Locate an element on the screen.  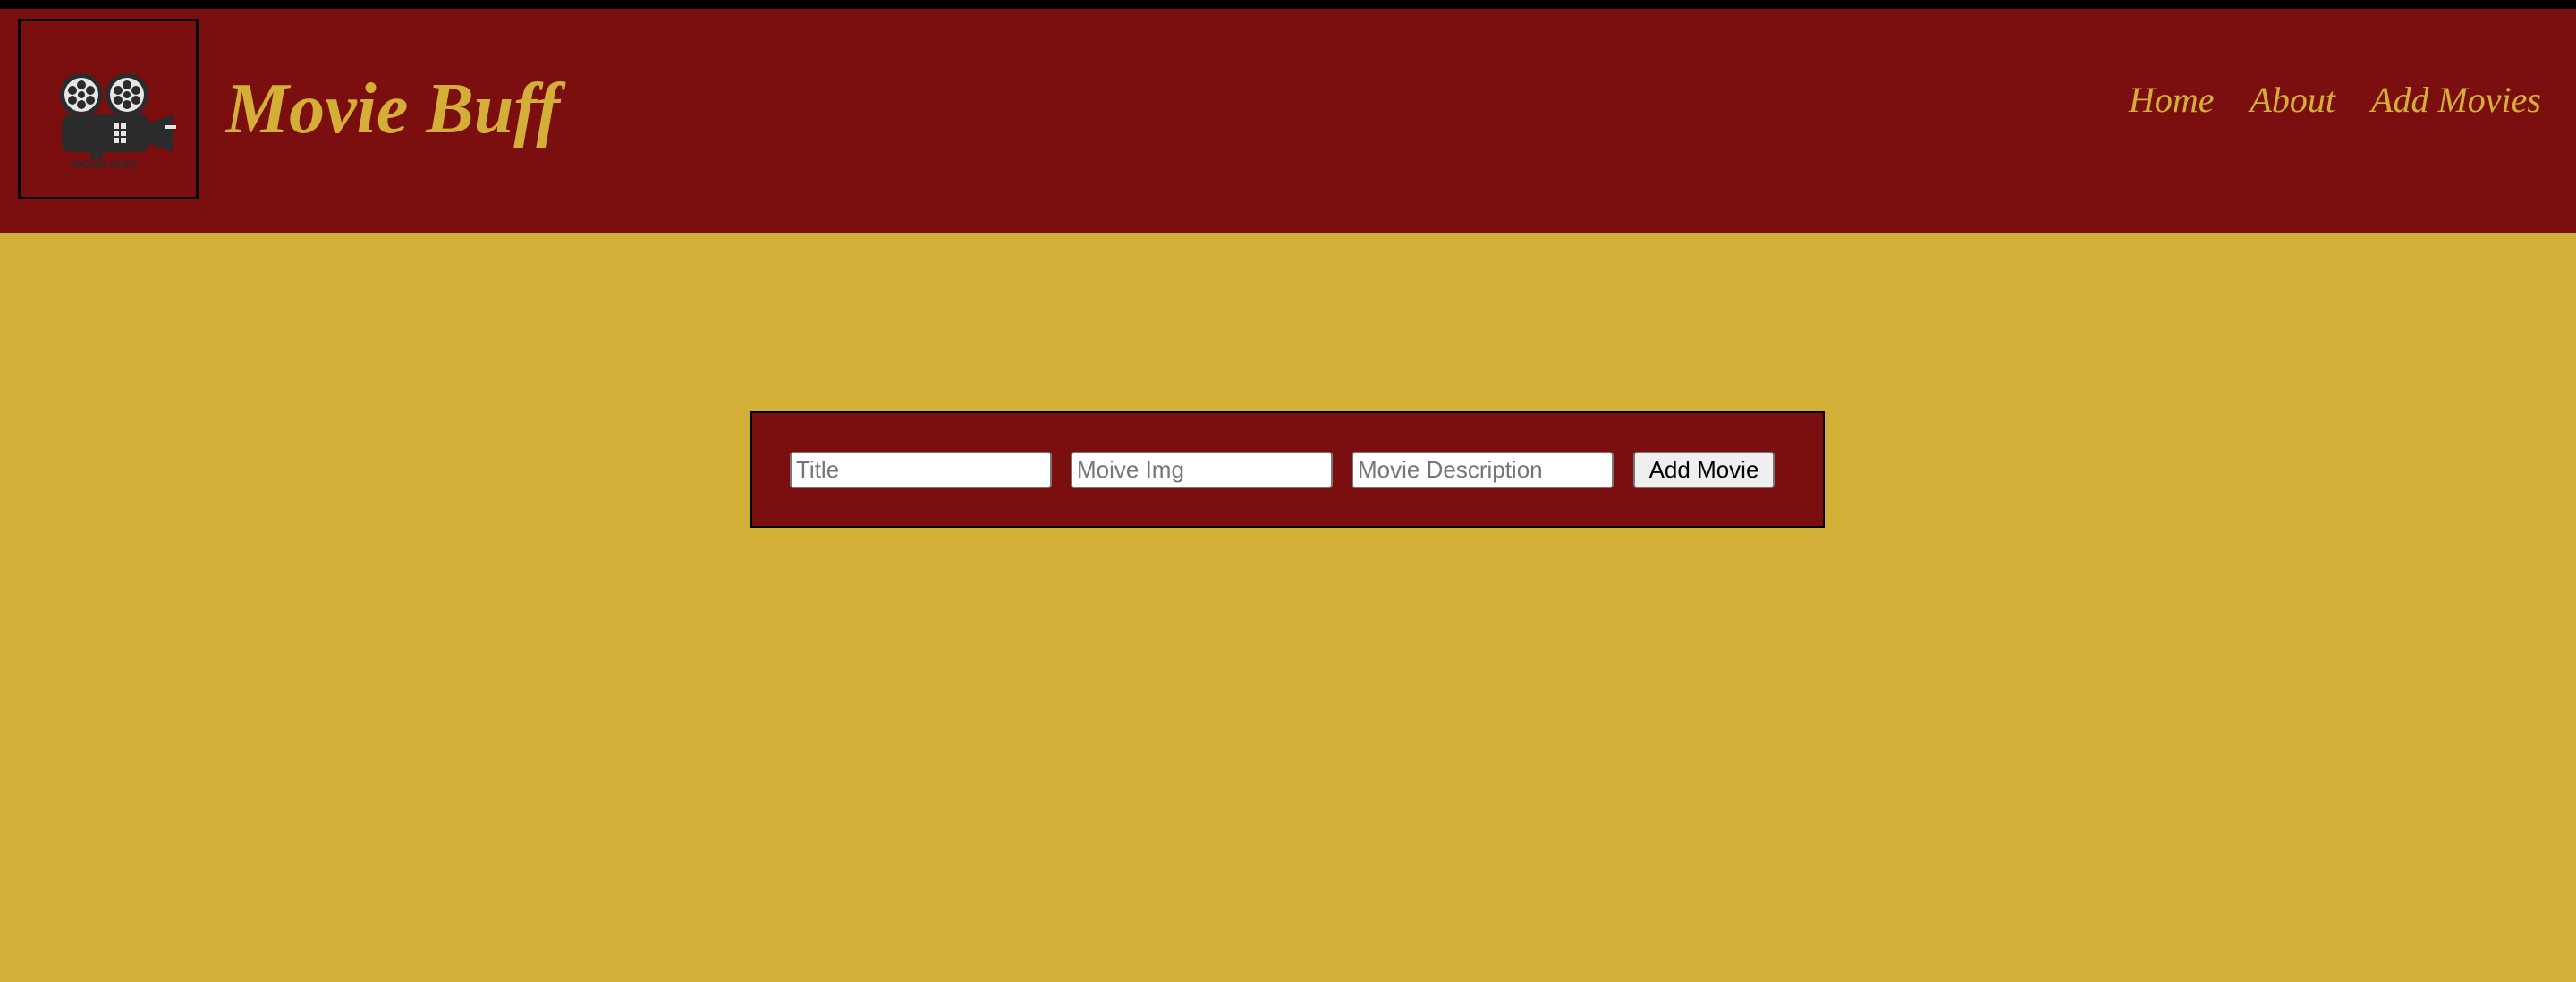
top-strip is located at coordinates (1288, 4).